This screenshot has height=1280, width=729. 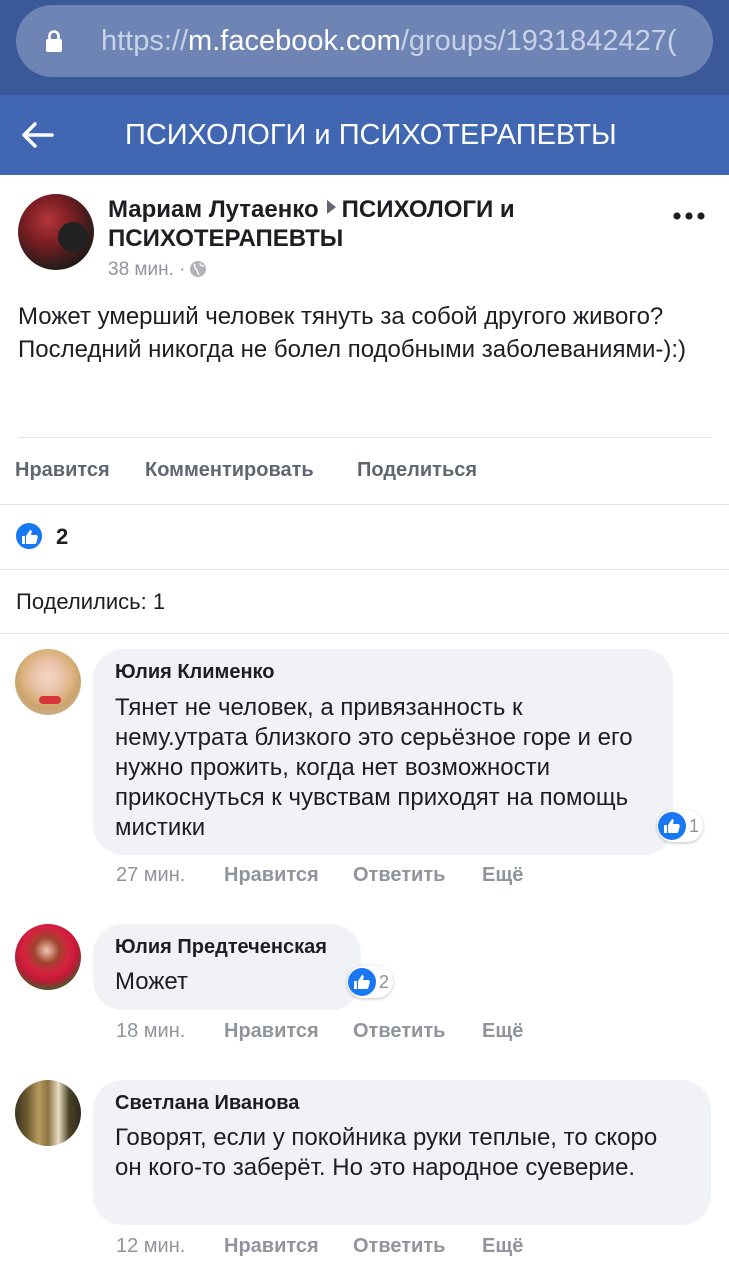 I want to click on avatar-detail, so click(x=50, y=700).